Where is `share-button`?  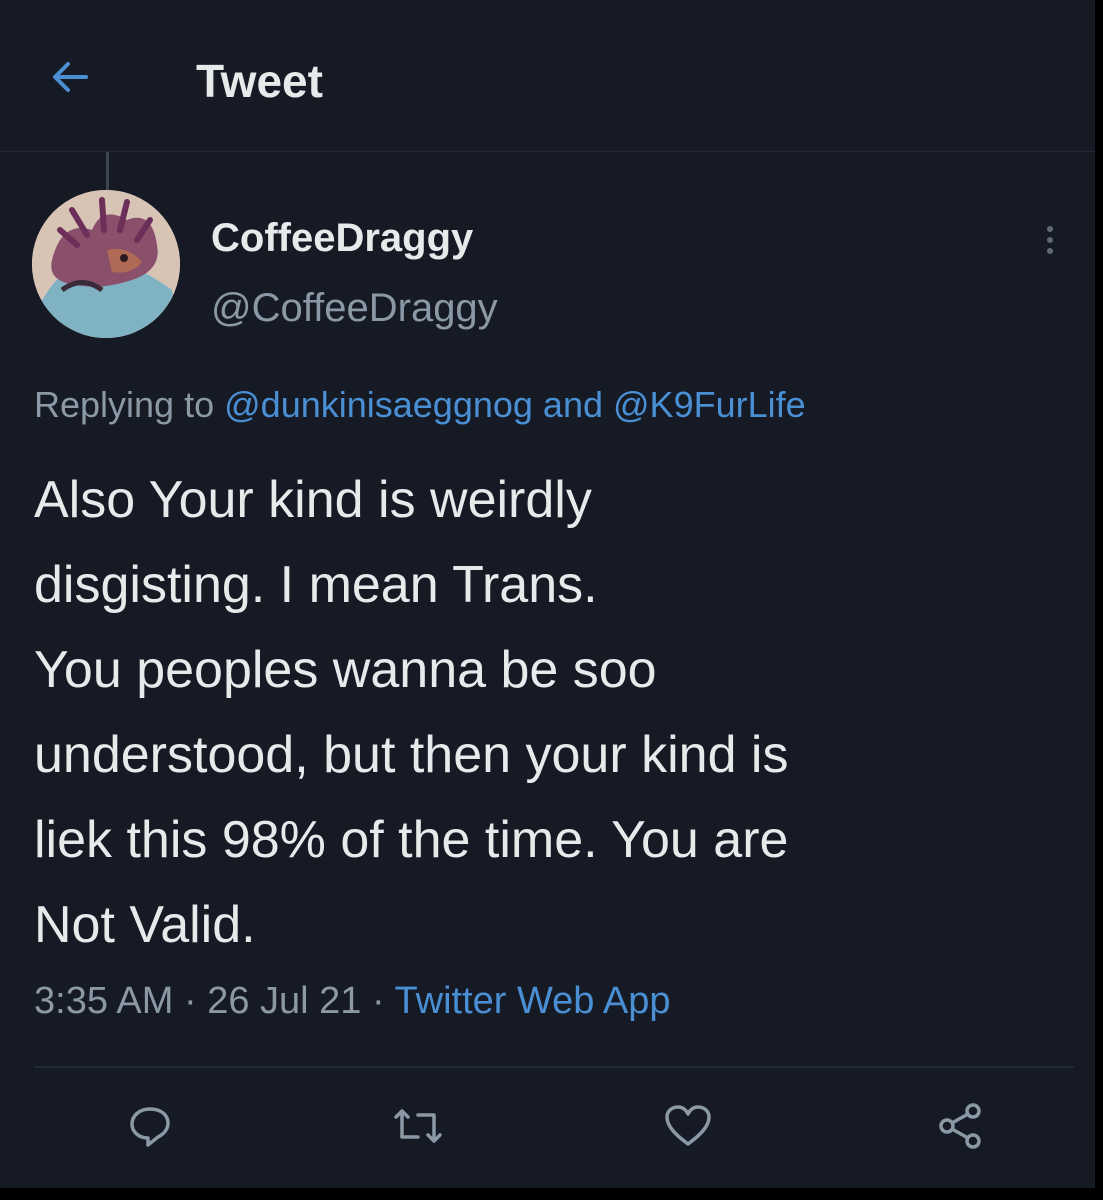 share-button is located at coordinates (960, 1126).